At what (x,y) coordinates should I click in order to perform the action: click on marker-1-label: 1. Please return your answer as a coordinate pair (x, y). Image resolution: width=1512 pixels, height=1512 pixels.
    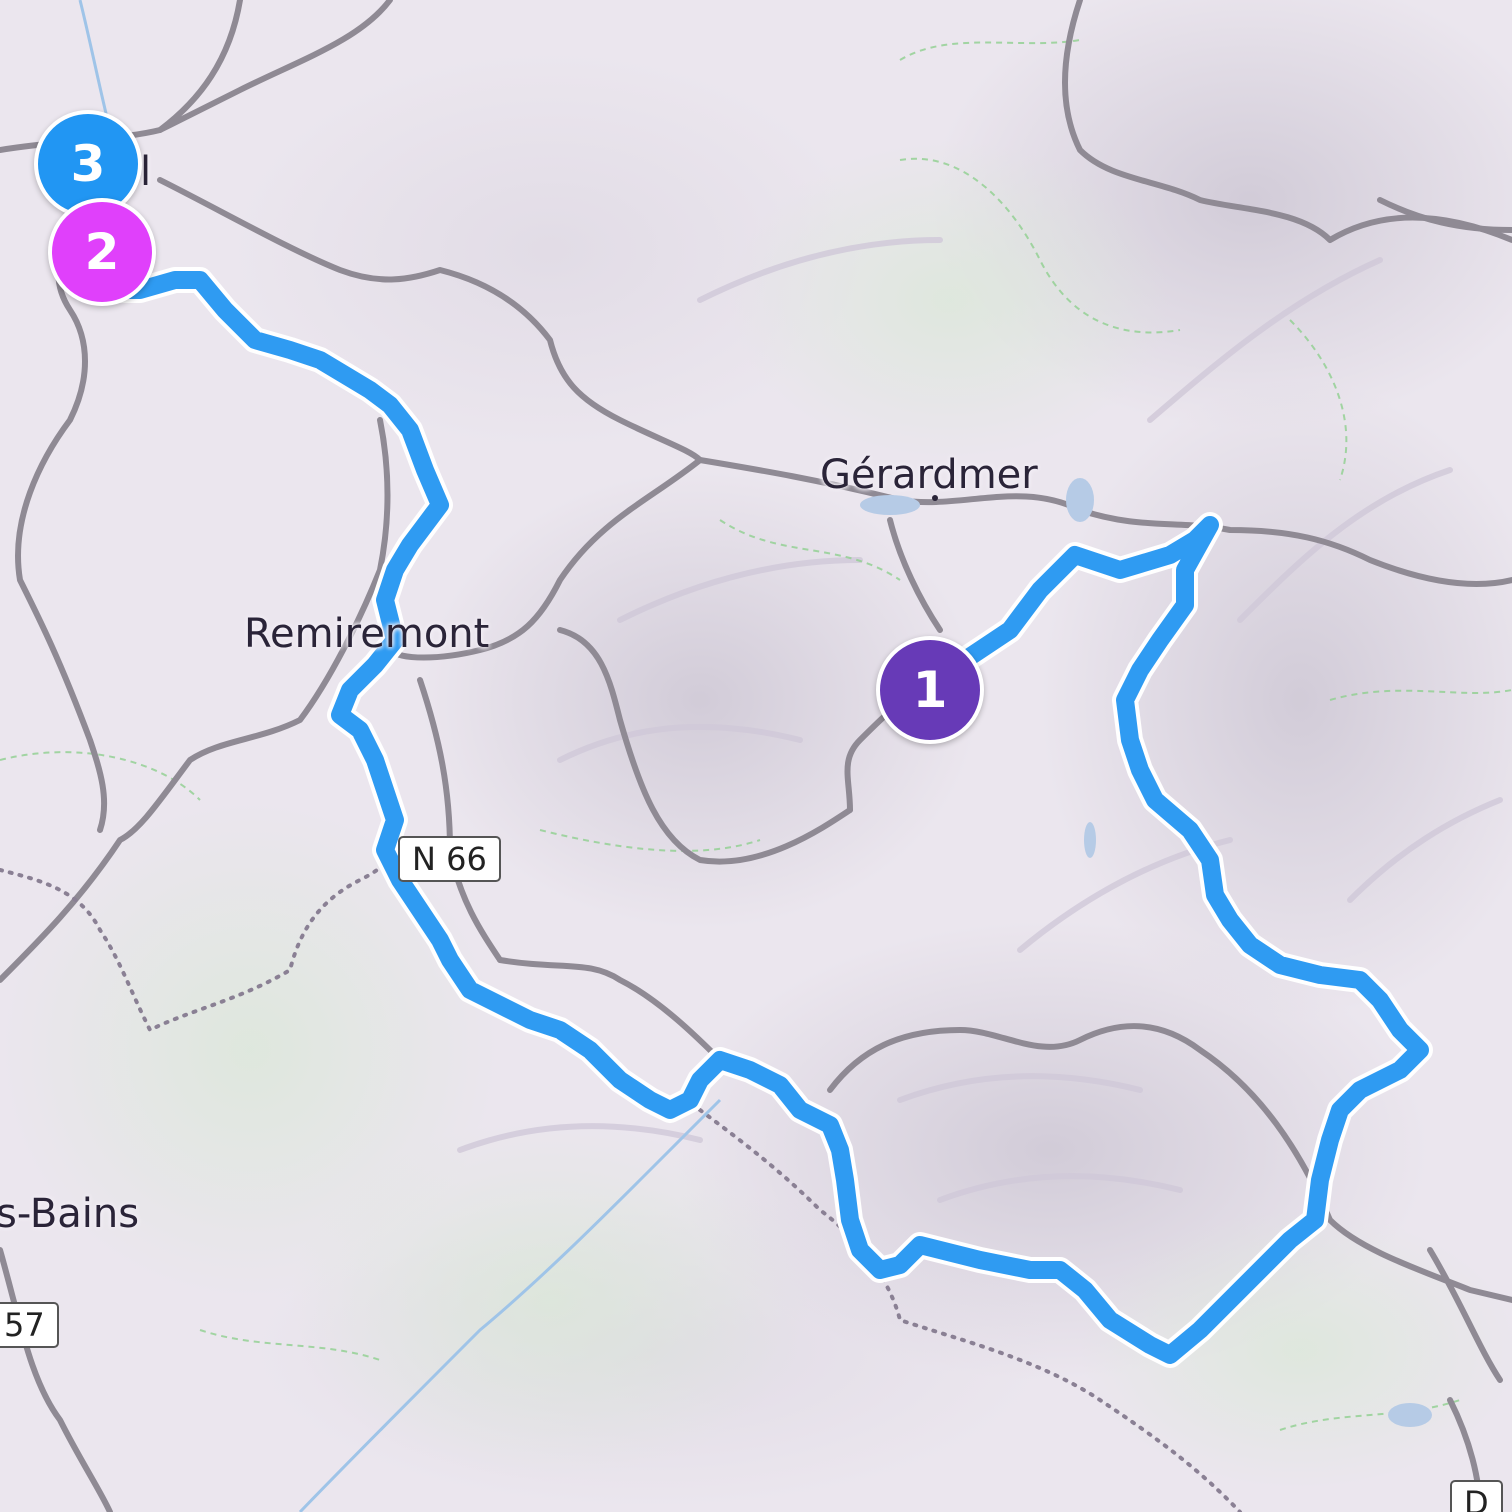
    Looking at the image, I should click on (930, 690).